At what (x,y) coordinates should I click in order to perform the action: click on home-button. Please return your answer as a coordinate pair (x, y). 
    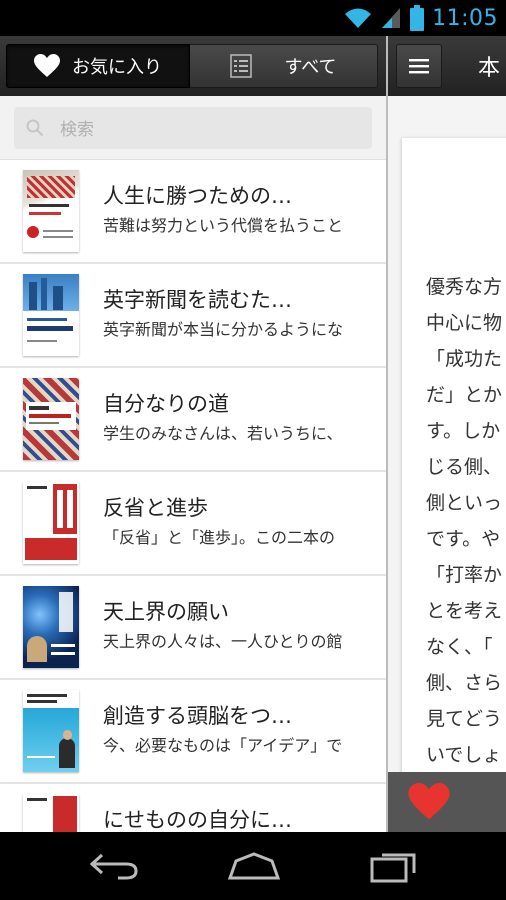
    Looking at the image, I should click on (254, 866).